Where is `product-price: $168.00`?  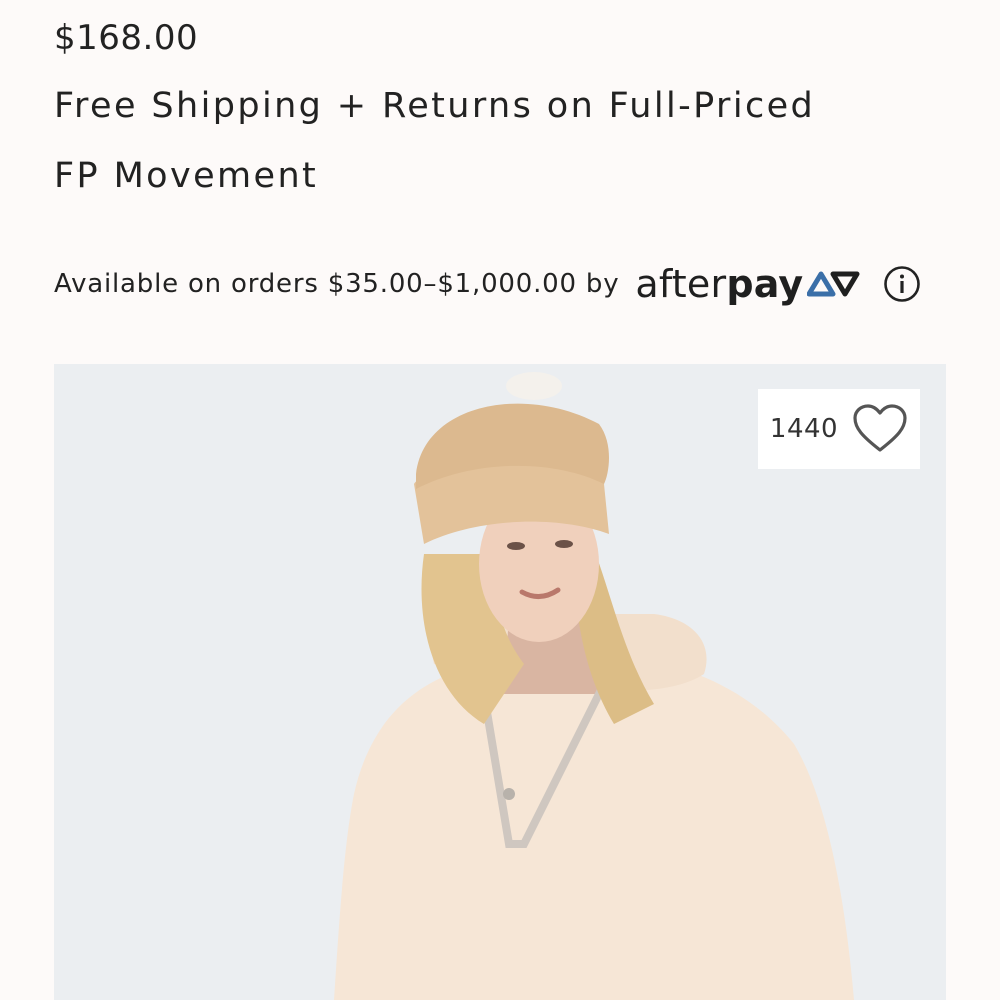 product-price: $168.00 is located at coordinates (126, 38).